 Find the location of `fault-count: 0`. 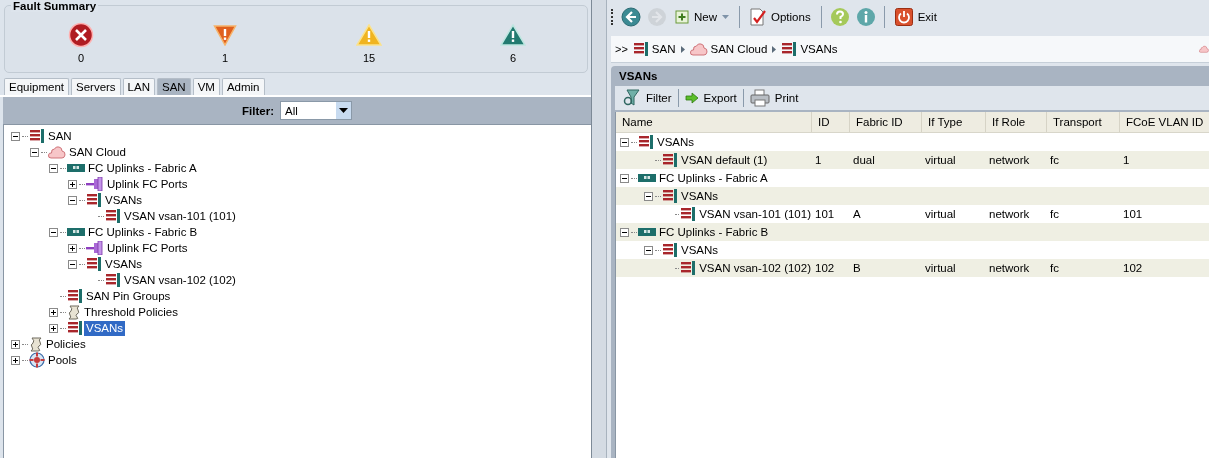

fault-count: 0 is located at coordinates (81, 58).